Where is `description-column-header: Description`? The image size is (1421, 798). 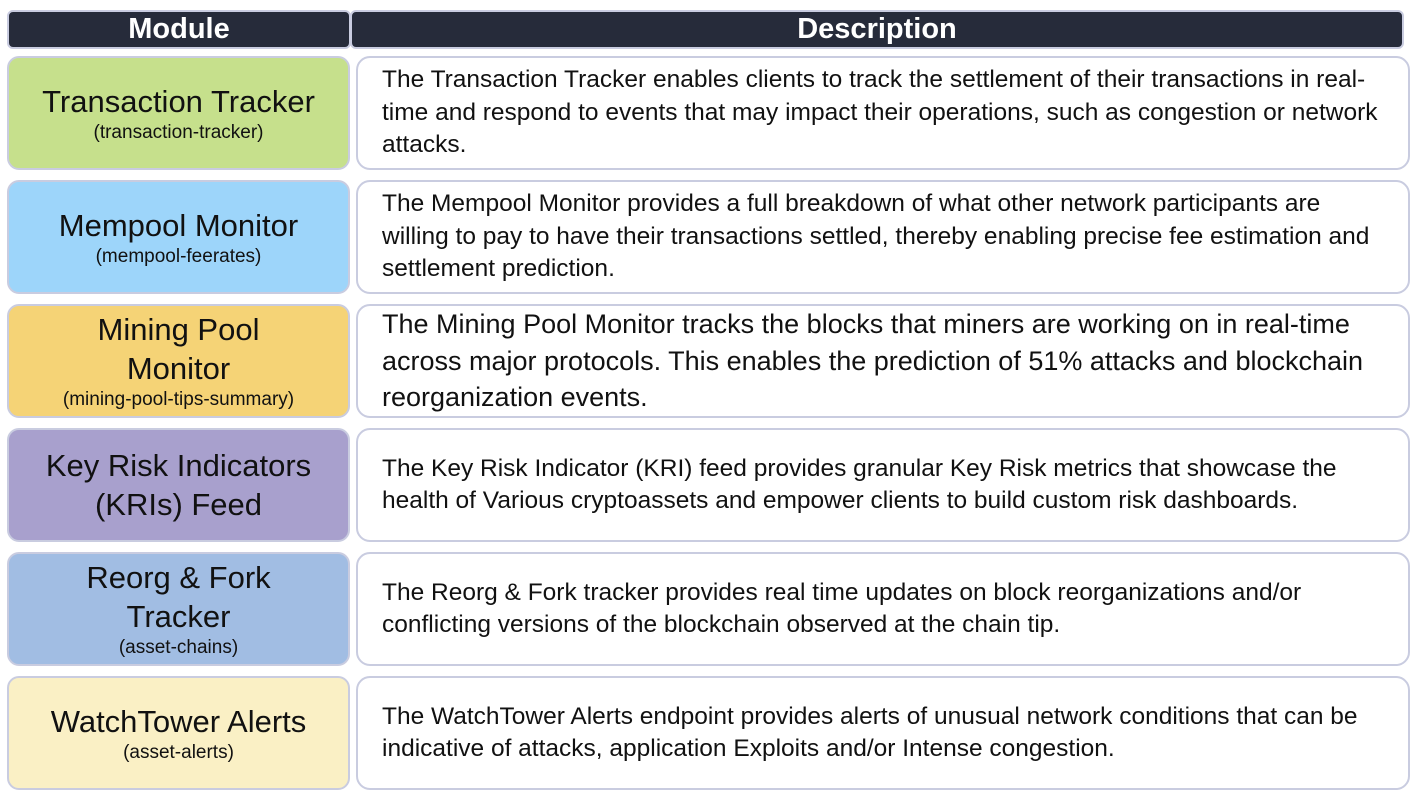
description-column-header: Description is located at coordinates (877, 29).